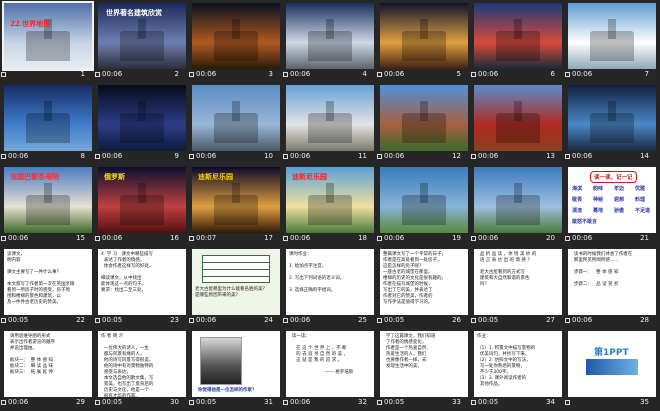 This screenshot has height=411, width=660. I want to click on slide-thumbnail: 世界著名建筑欣赏, so click(142, 36).